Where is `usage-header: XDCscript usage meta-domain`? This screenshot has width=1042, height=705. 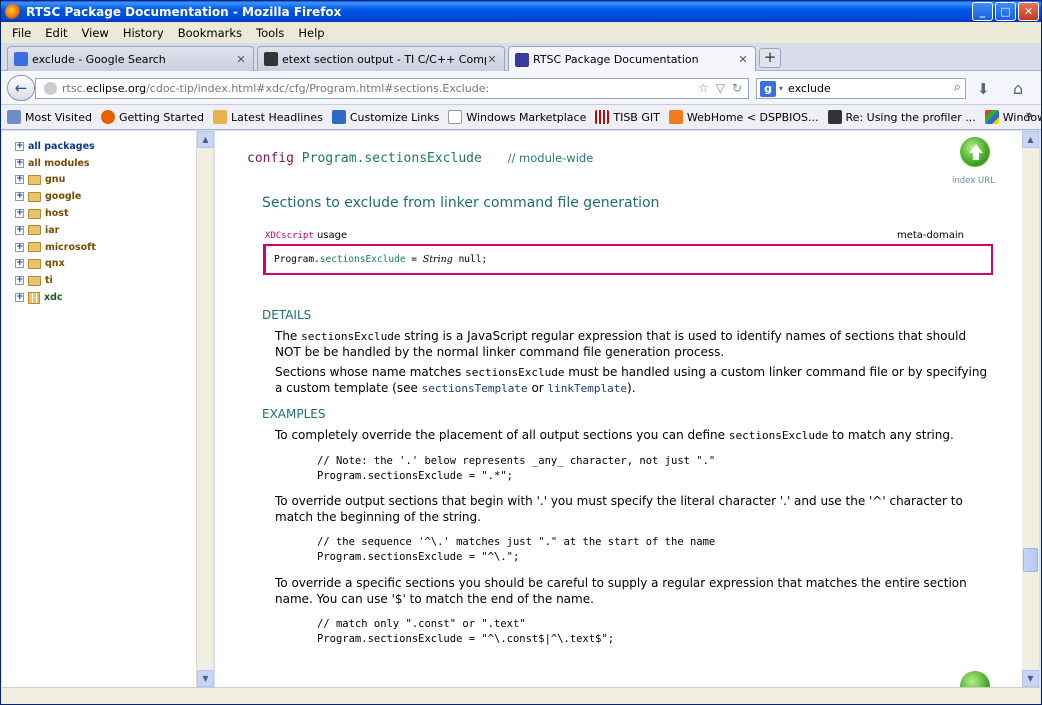
usage-header: XDCscript usage meta-domain is located at coordinates (628, 235).